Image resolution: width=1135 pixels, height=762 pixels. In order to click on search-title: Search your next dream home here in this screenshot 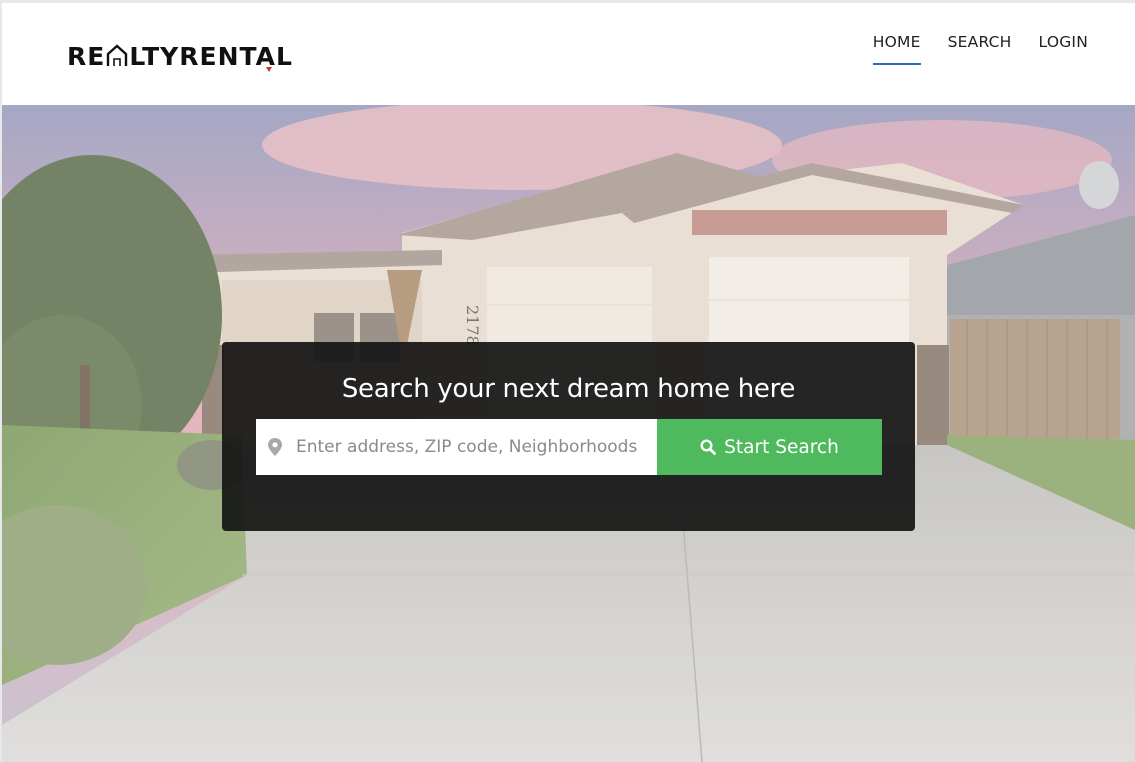, I will do `click(568, 389)`.